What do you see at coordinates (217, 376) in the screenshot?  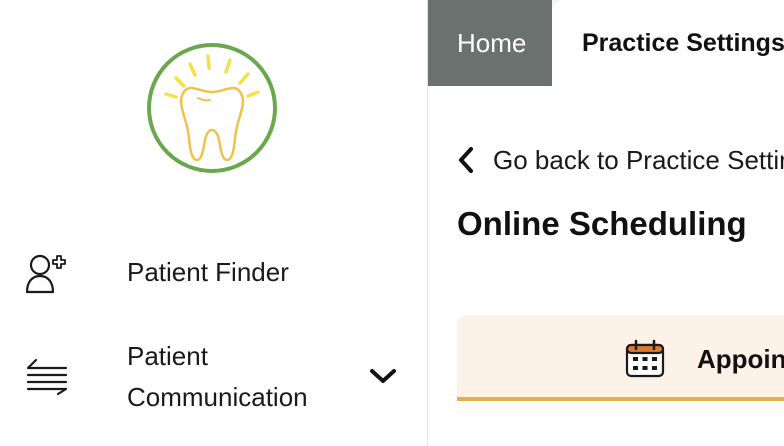 I see `sidebar-item-label: Patient Communication` at bounding box center [217, 376].